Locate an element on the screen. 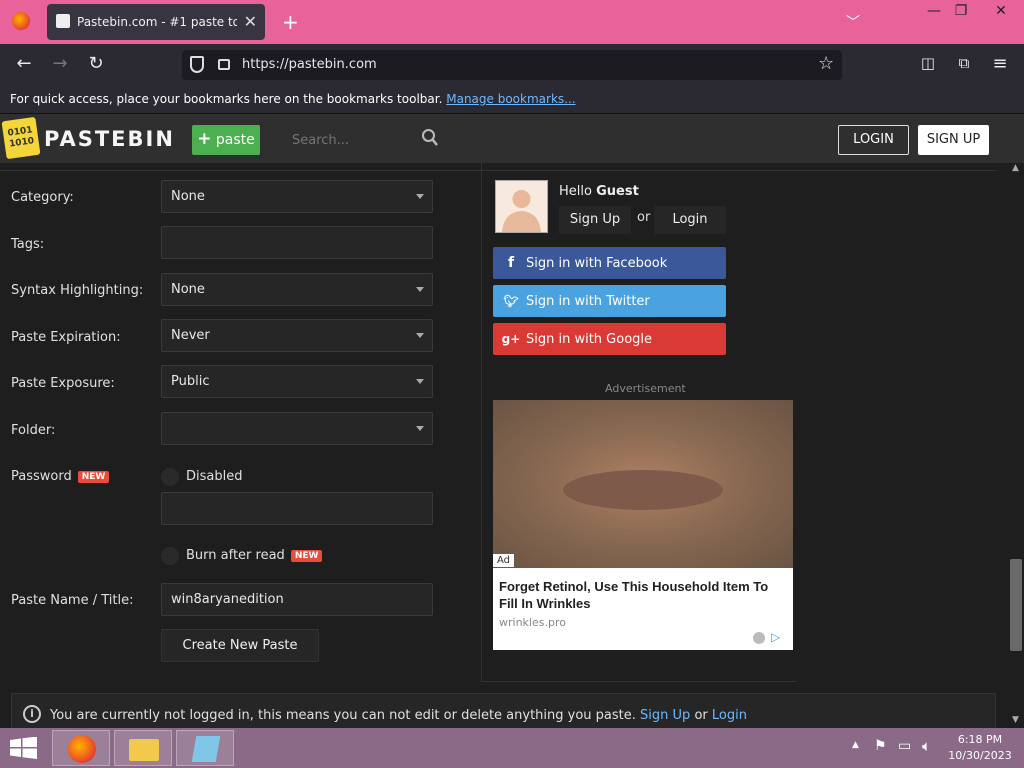  tab-list-chevron-icon: ﹀ is located at coordinates (853, 22).